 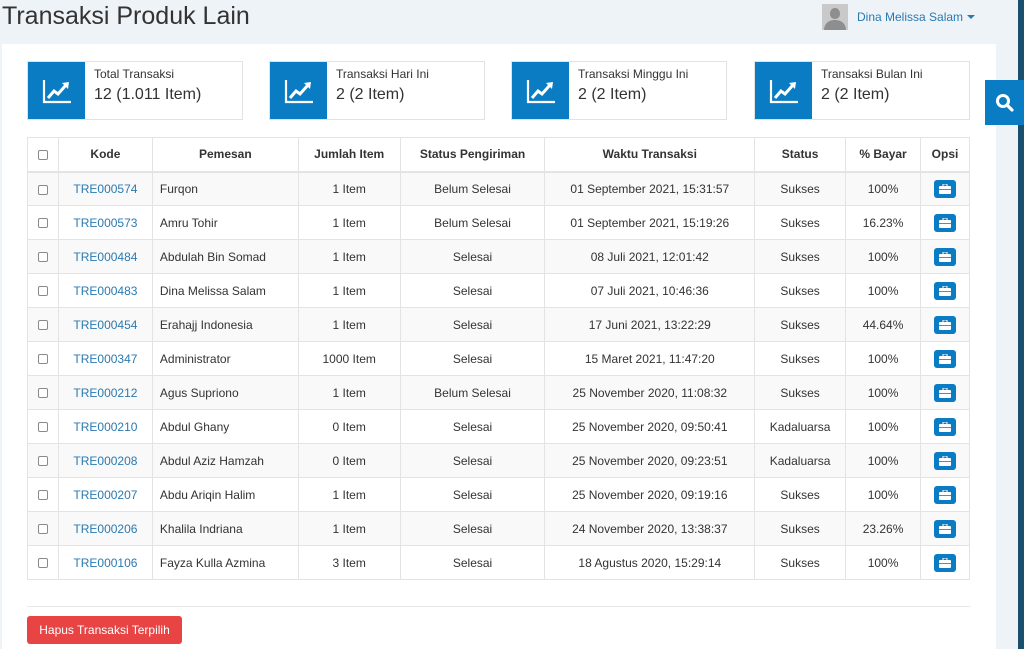 What do you see at coordinates (42, 155) in the screenshot?
I see `select-all-checkbox` at bounding box center [42, 155].